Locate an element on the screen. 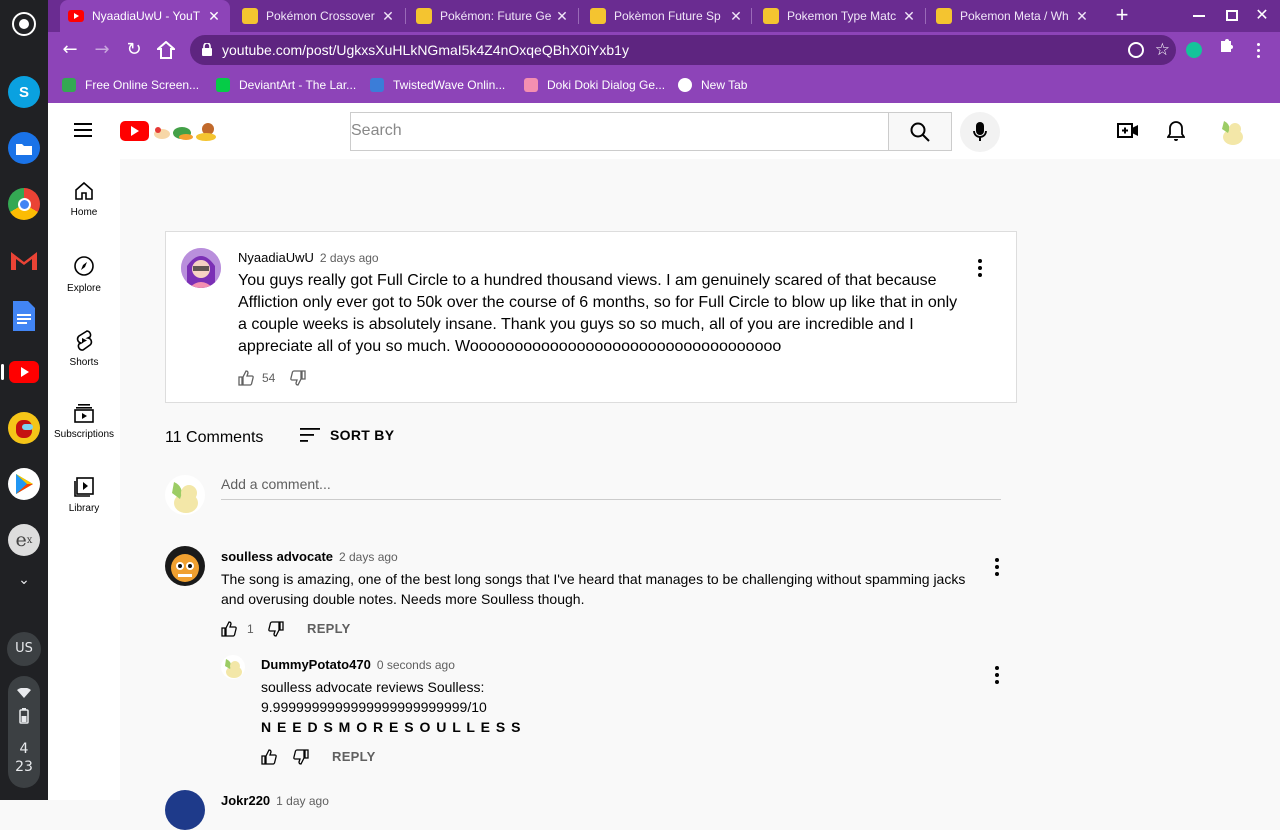 This screenshot has height=830, width=1280. reload-icon: ↻ is located at coordinates (134, 50).